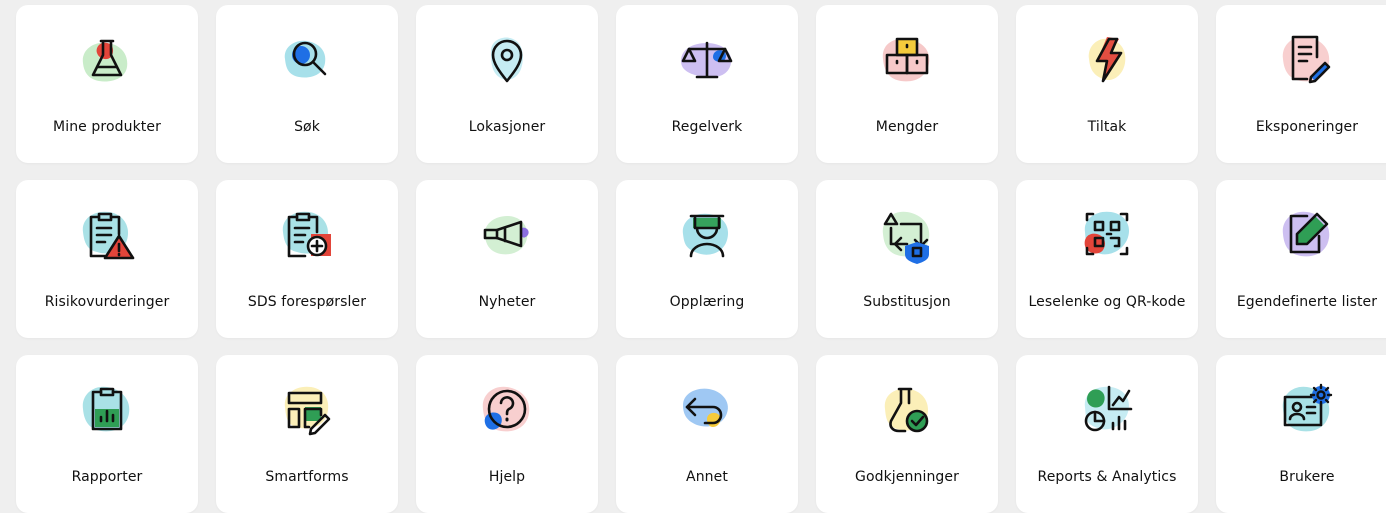  I want to click on lightning-icon, so click(1107, 60).